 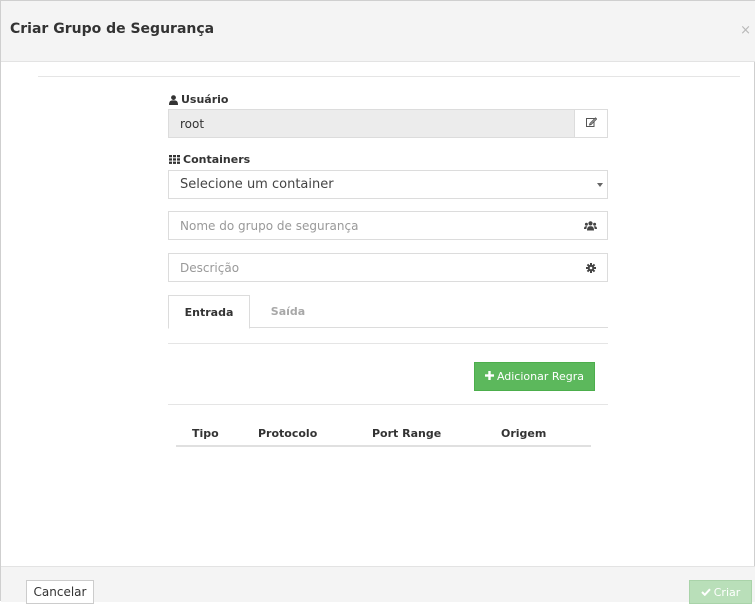 What do you see at coordinates (388, 123) in the screenshot?
I see `usuario-field: root` at bounding box center [388, 123].